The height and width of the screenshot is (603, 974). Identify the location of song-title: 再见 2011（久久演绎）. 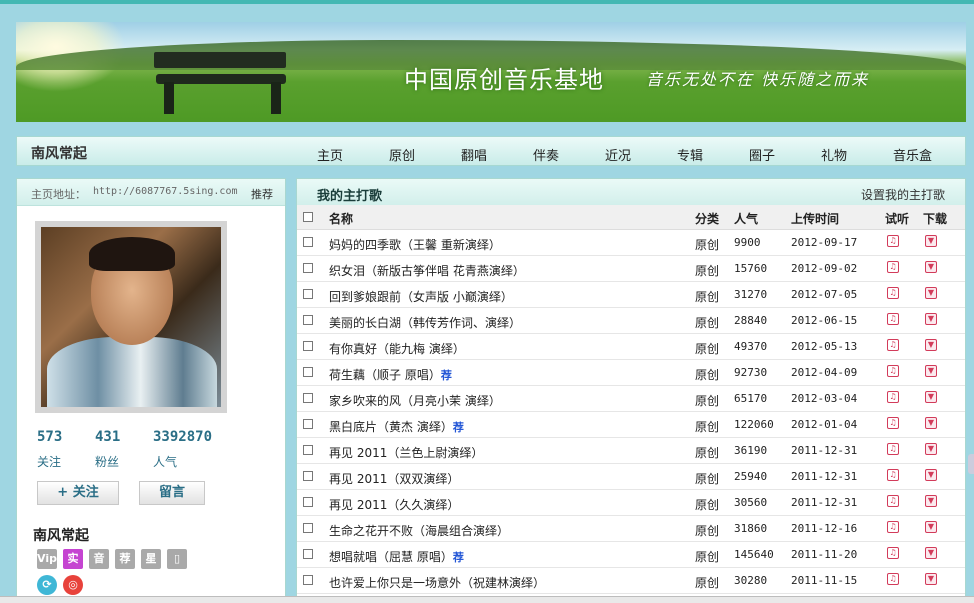
(394, 505).